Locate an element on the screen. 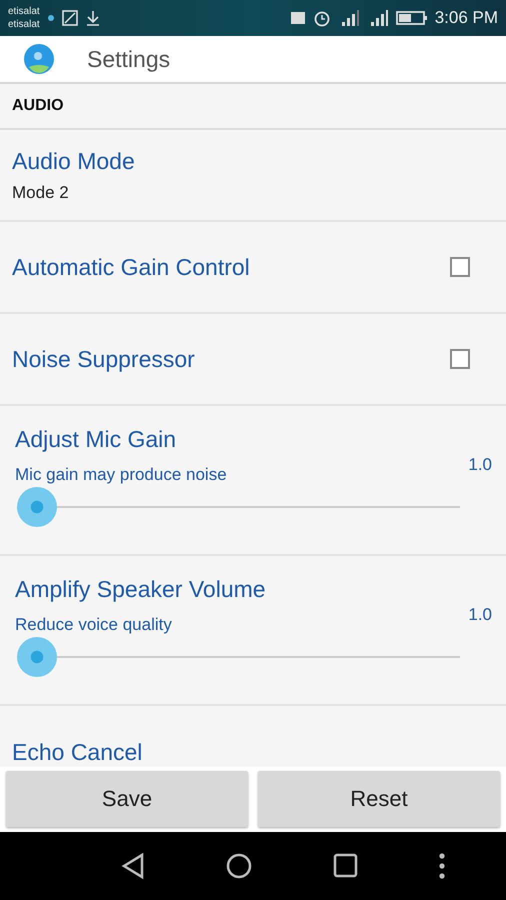 This screenshot has height=900, width=506. recents-icon is located at coordinates (345, 866).